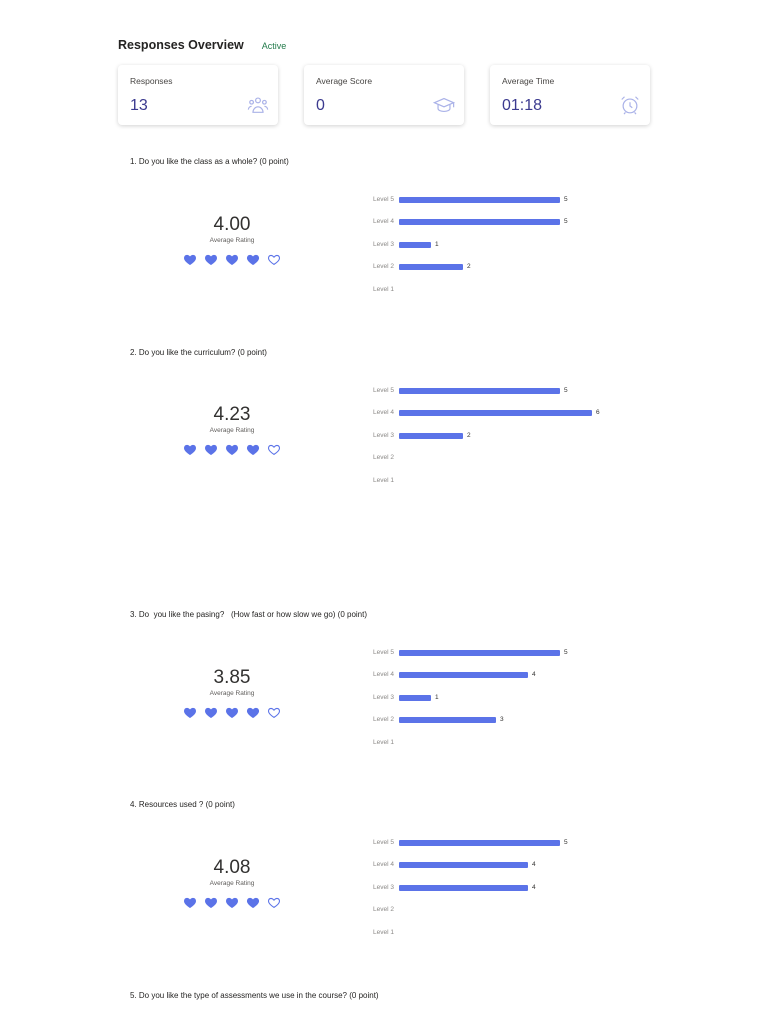 The height and width of the screenshot is (1024, 768). What do you see at coordinates (320, 105) in the screenshot?
I see `card-value: 0` at bounding box center [320, 105].